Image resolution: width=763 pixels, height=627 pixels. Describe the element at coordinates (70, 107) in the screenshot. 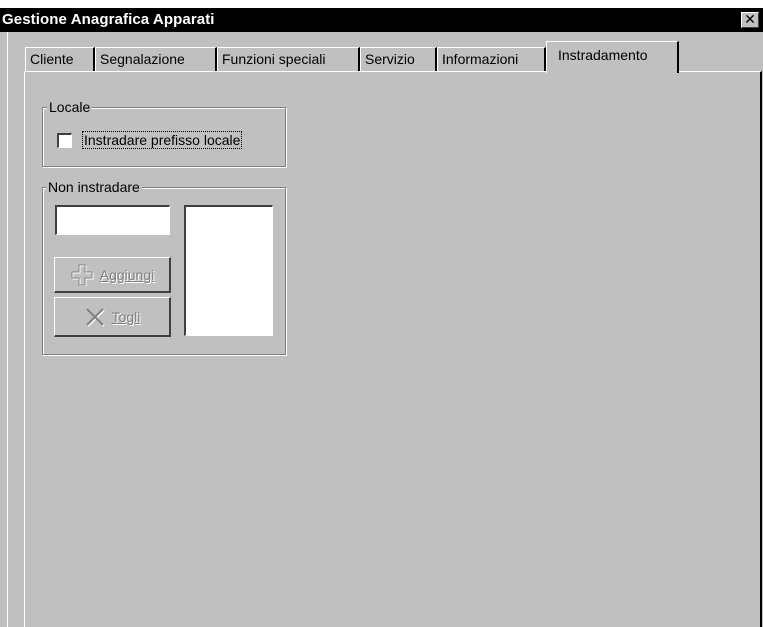

I see `locale-group-legend: Locale` at that location.